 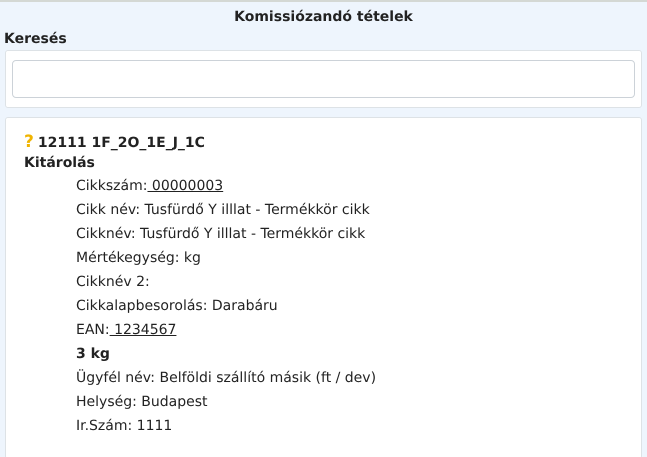 What do you see at coordinates (93, 330) in the screenshot?
I see `field-label: EAN:` at bounding box center [93, 330].